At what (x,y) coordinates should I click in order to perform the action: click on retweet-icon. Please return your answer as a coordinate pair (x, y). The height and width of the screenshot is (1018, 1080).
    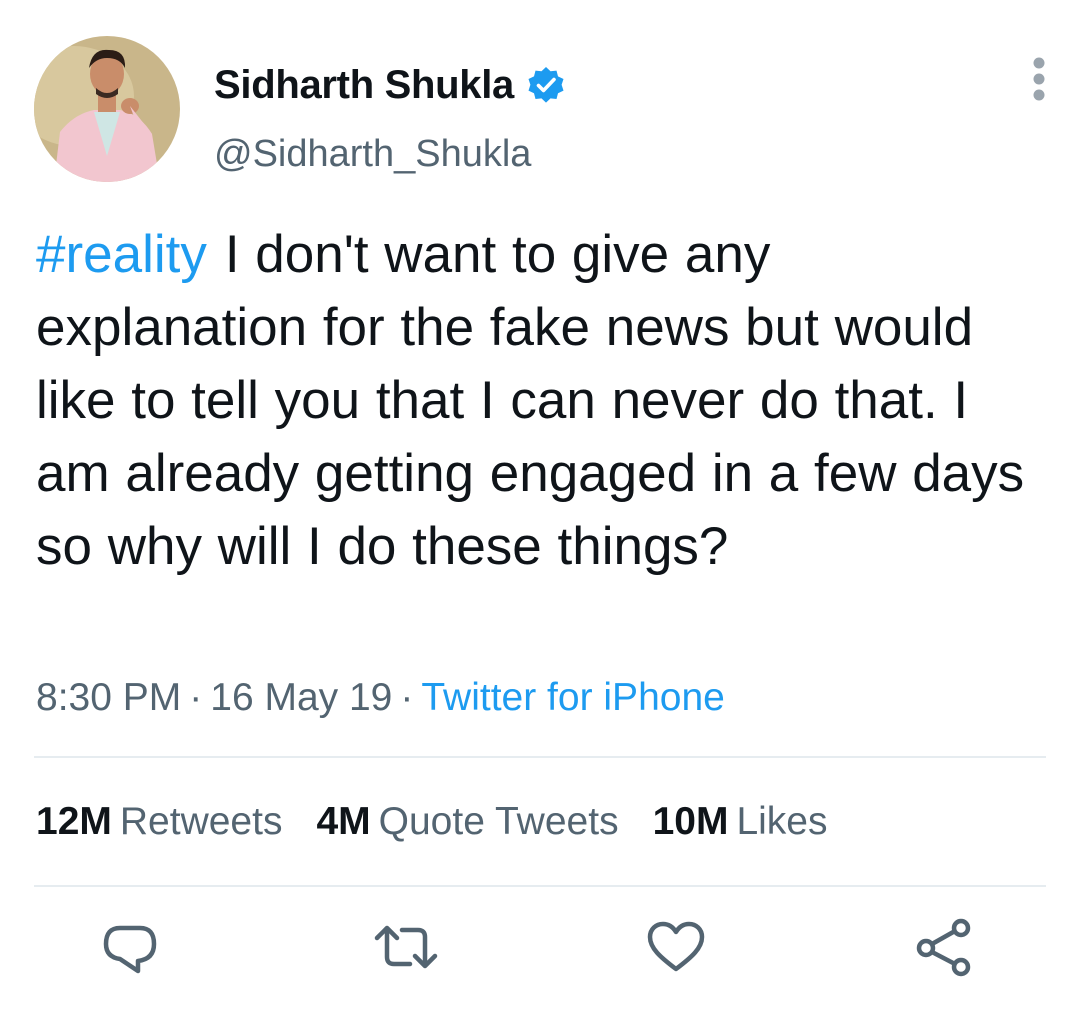
    Looking at the image, I should click on (406, 947).